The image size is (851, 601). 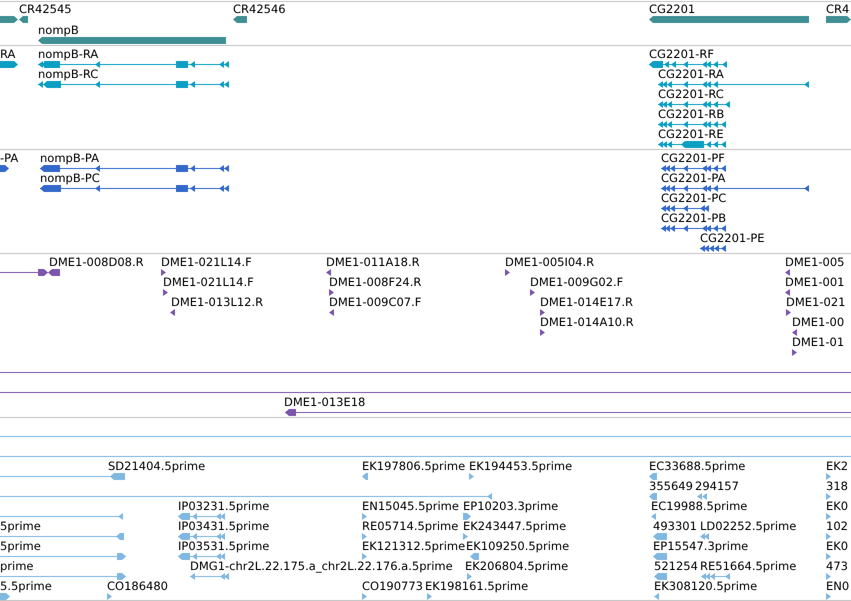 What do you see at coordinates (818, 342) in the screenshot?
I see `feature-label: DME1-01` at bounding box center [818, 342].